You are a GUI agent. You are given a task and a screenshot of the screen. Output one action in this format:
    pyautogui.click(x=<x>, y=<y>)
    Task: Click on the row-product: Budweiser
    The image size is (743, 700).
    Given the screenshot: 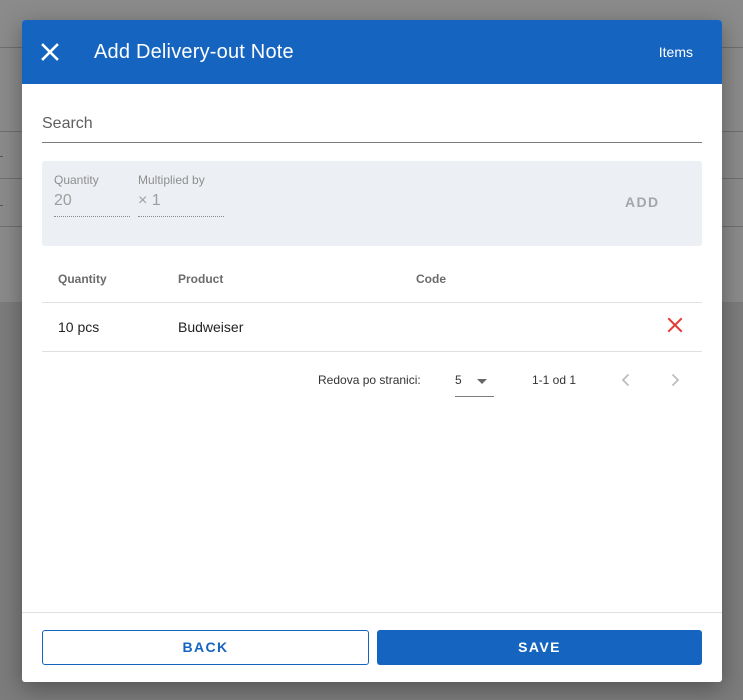 What is the action you would take?
    pyautogui.click(x=211, y=327)
    